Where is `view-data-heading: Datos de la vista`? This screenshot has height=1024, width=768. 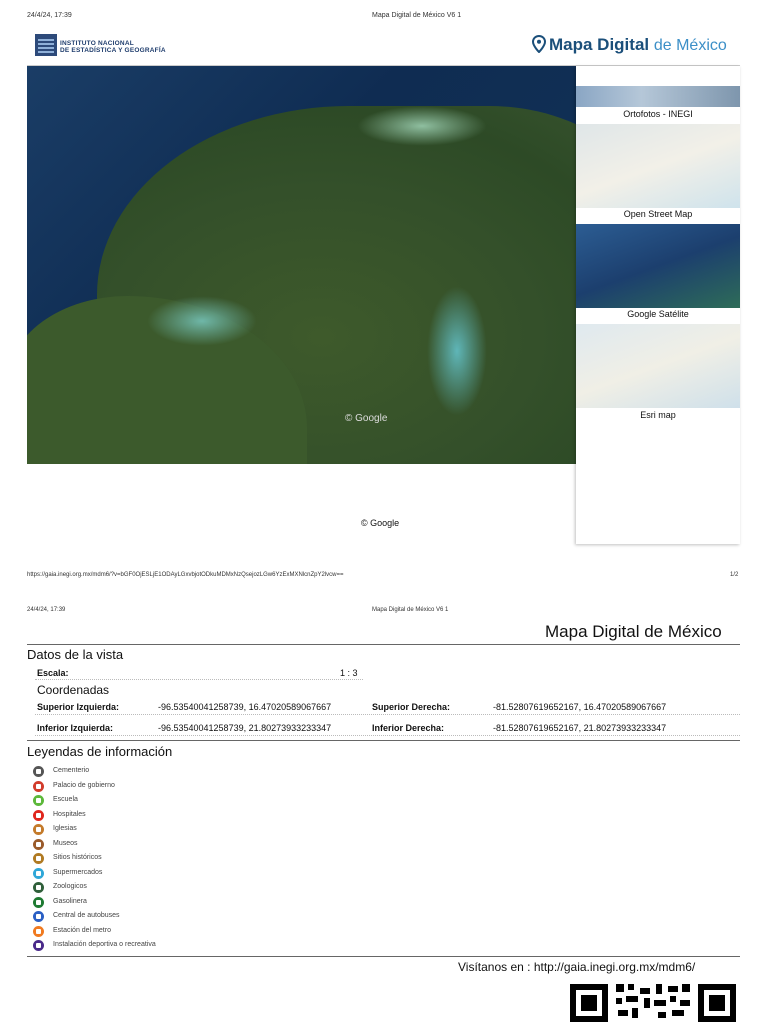 view-data-heading: Datos de la vista is located at coordinates (75, 654).